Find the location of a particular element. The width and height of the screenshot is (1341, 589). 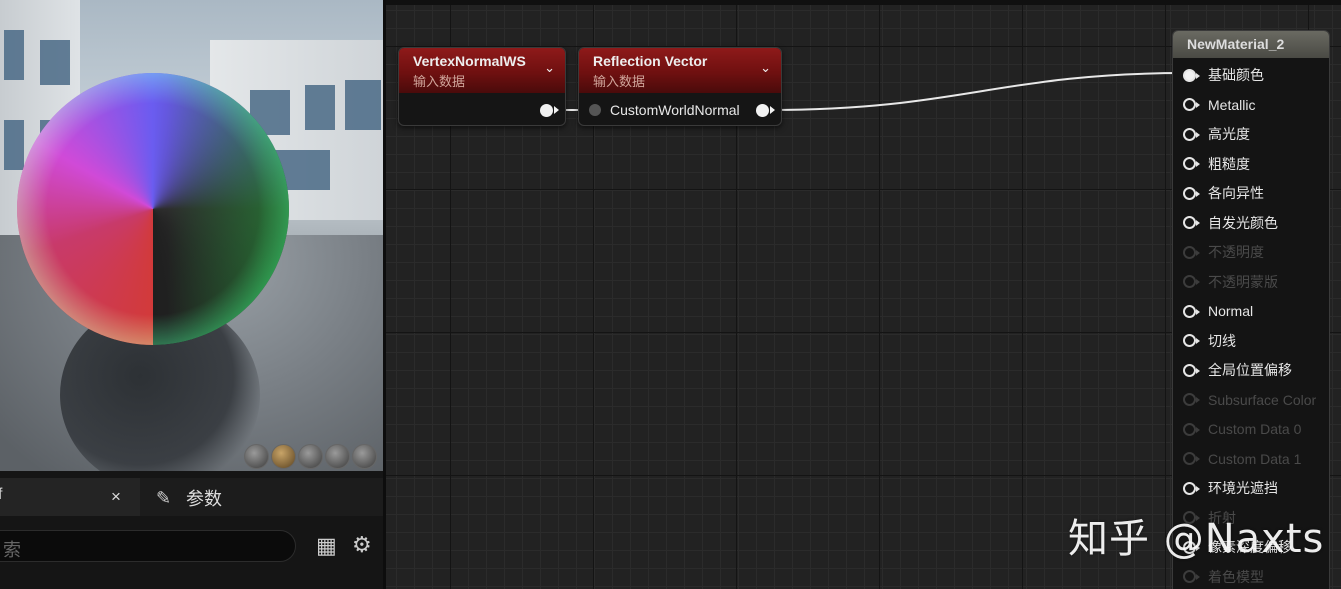

edit-pencil-icon: ✎ is located at coordinates (164, 498).